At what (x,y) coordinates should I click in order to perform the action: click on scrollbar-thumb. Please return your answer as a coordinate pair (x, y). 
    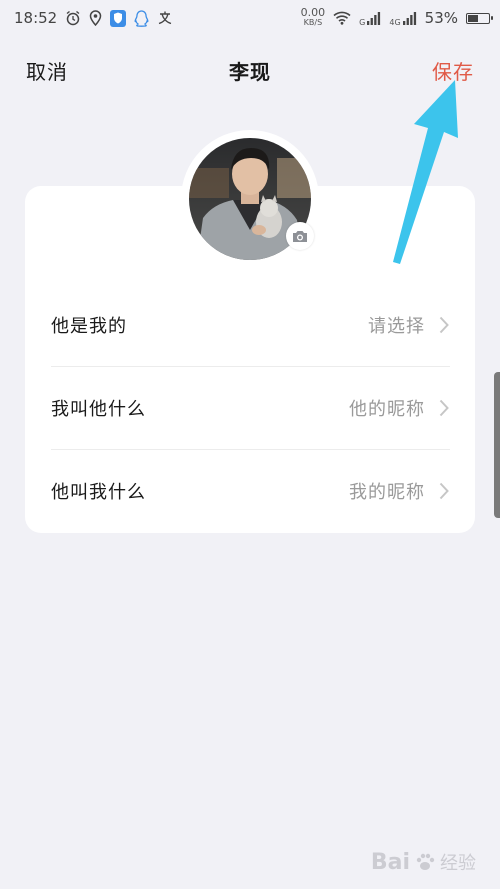
    Looking at the image, I should click on (497, 445).